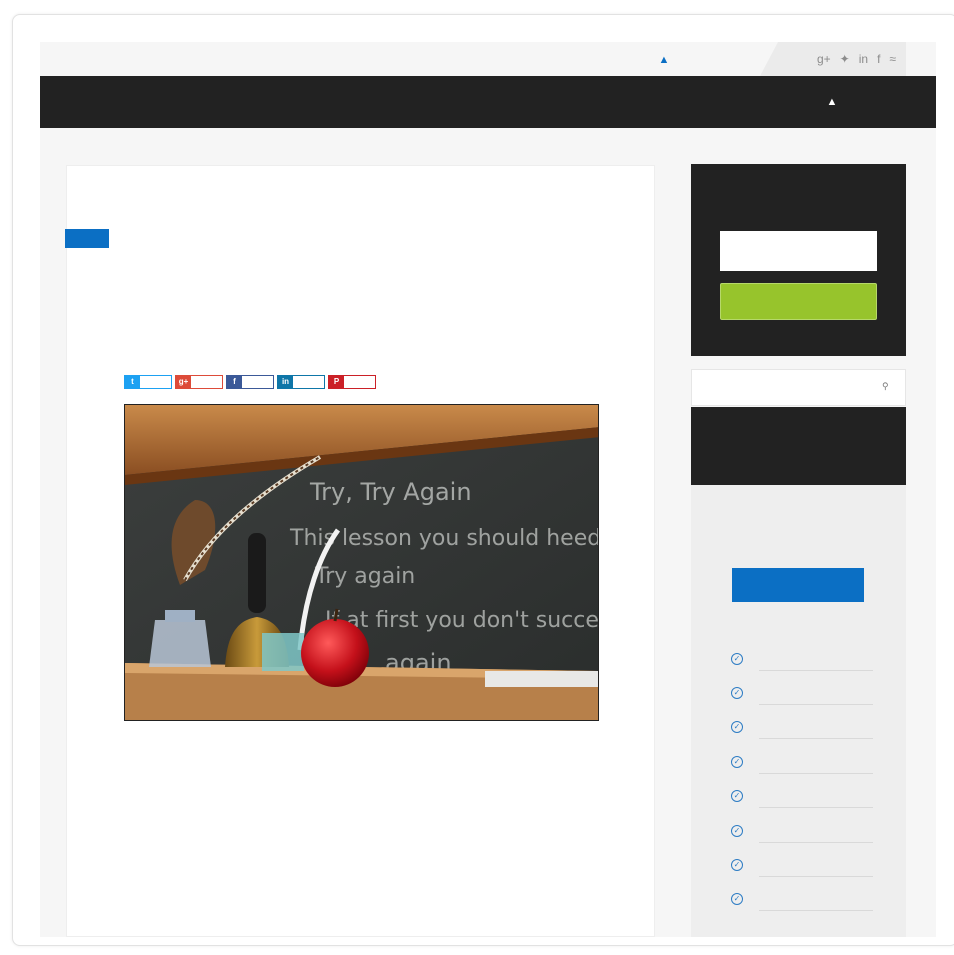  Describe the element at coordinates (301, 382) in the screenshot. I see `linkedin-share-button: in` at that location.